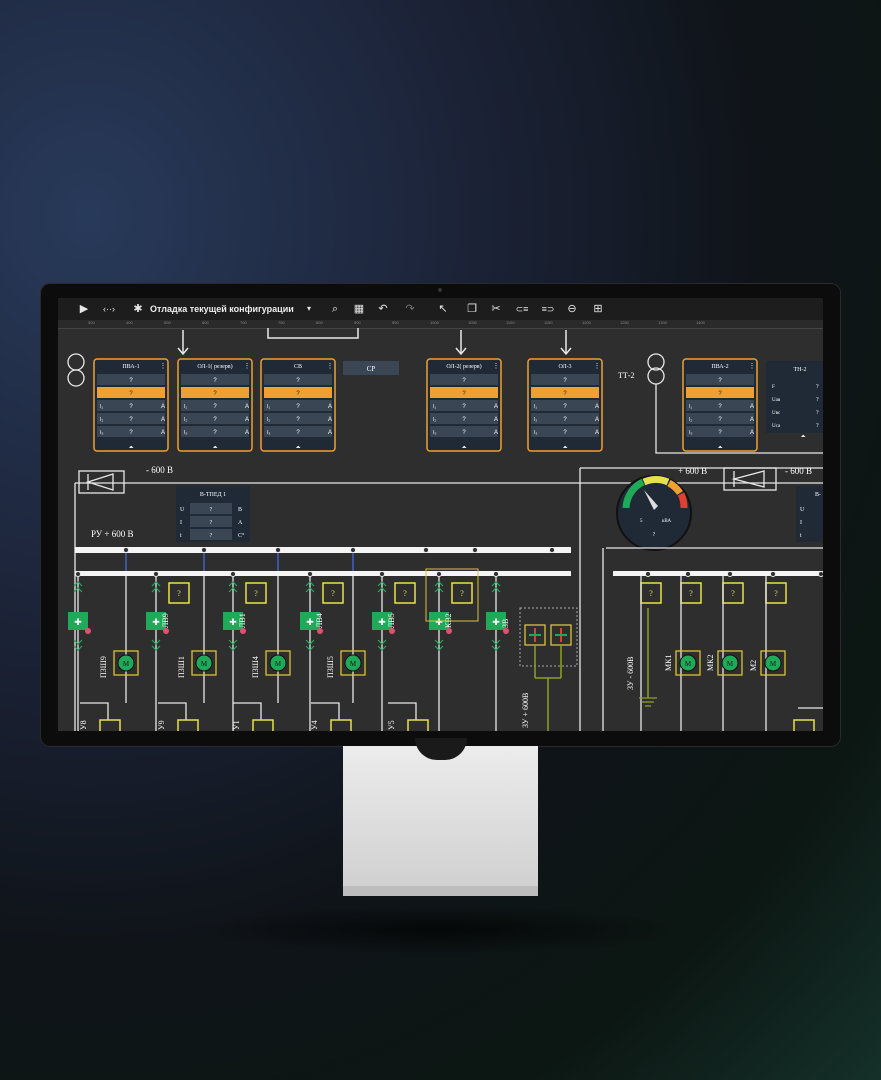  What do you see at coordinates (440, 930) in the screenshot?
I see `desk-shadow` at bounding box center [440, 930].